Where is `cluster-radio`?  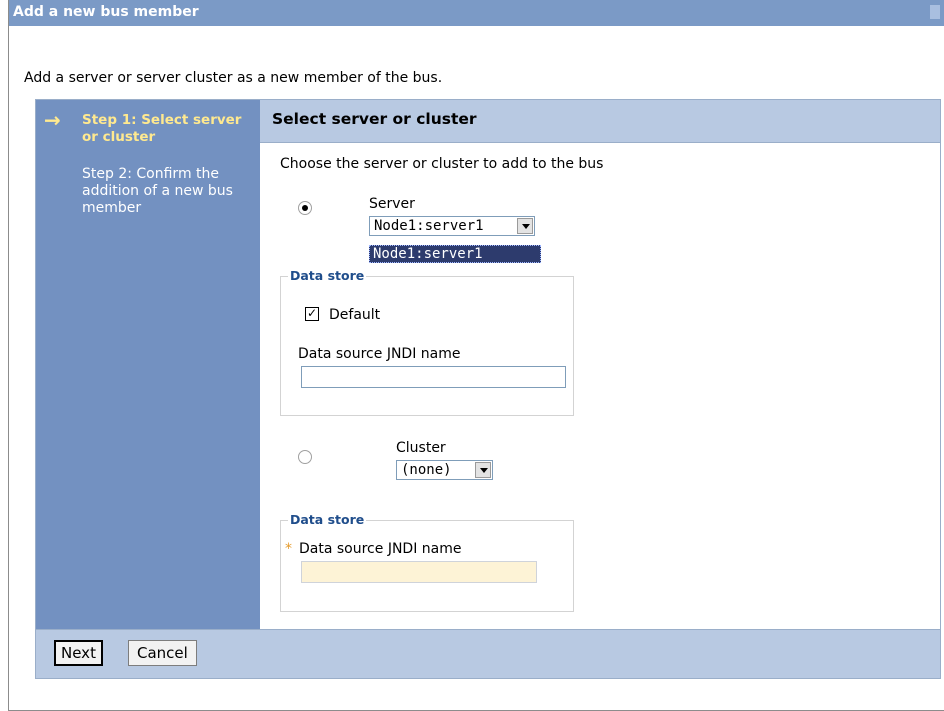 cluster-radio is located at coordinates (305, 457).